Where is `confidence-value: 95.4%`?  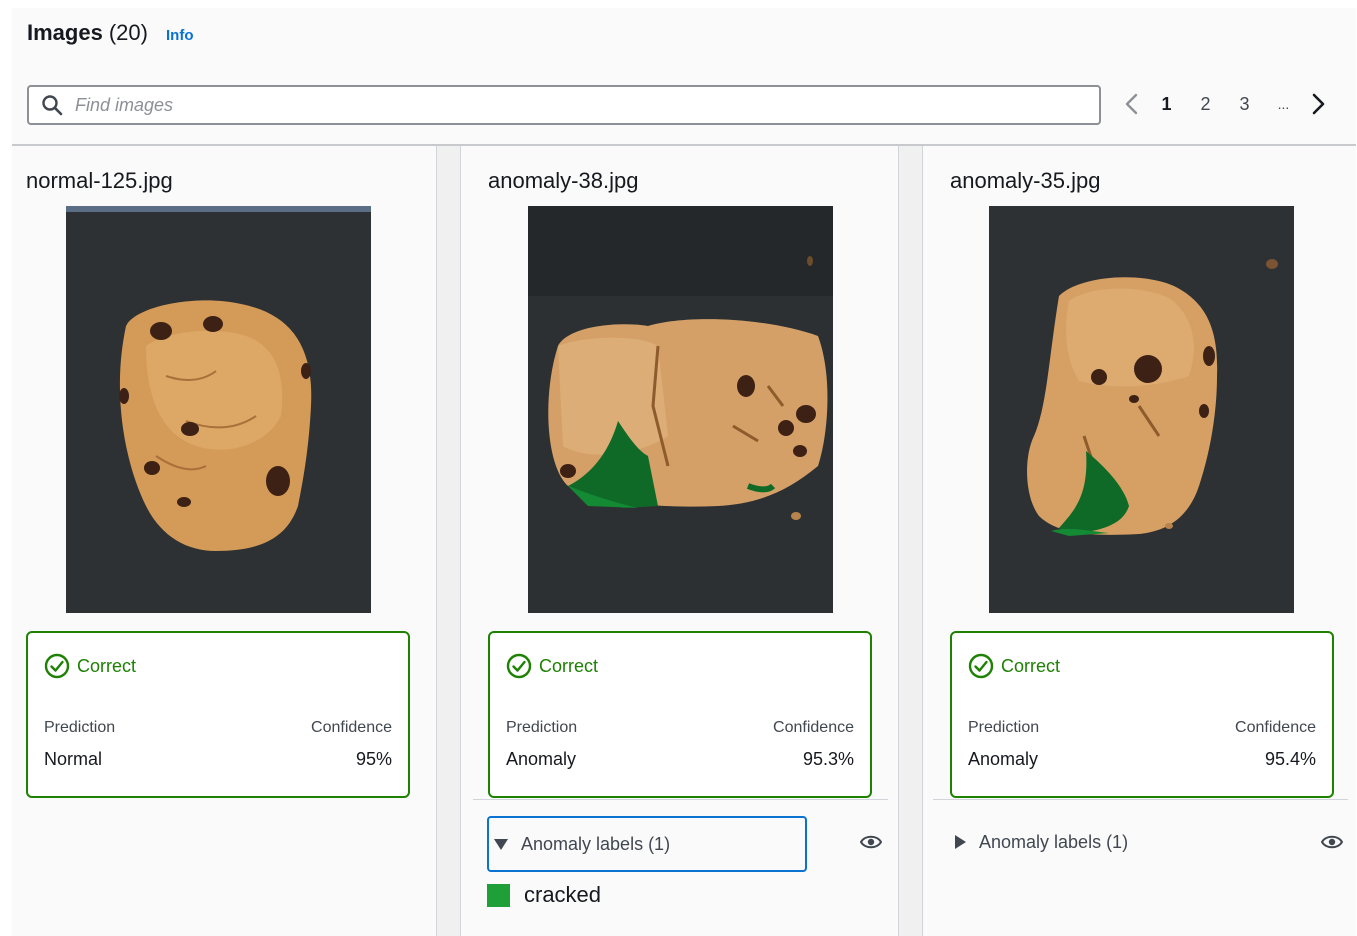
confidence-value: 95.4% is located at coordinates (1290, 759).